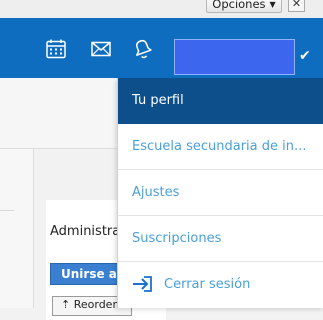 This screenshot has width=323, height=320. Describe the element at coordinates (234, 57) in the screenshot. I see `user-menu-toggle` at that location.